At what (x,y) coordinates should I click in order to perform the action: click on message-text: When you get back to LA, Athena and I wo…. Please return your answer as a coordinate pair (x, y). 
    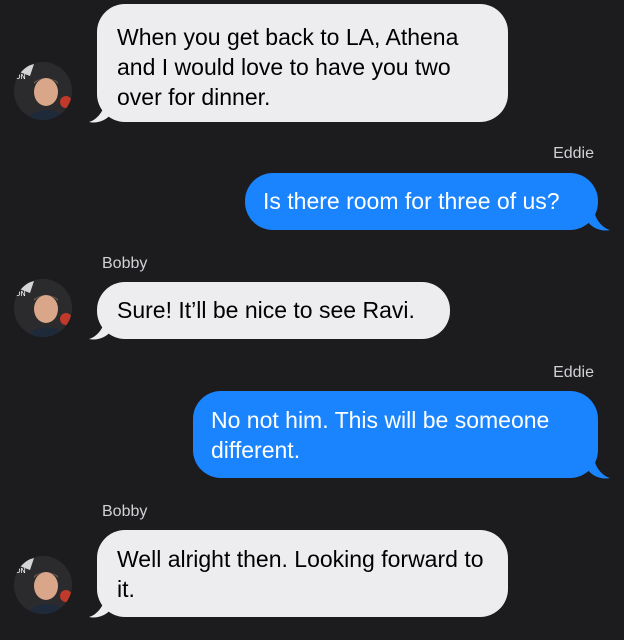
    Looking at the image, I should click on (288, 67).